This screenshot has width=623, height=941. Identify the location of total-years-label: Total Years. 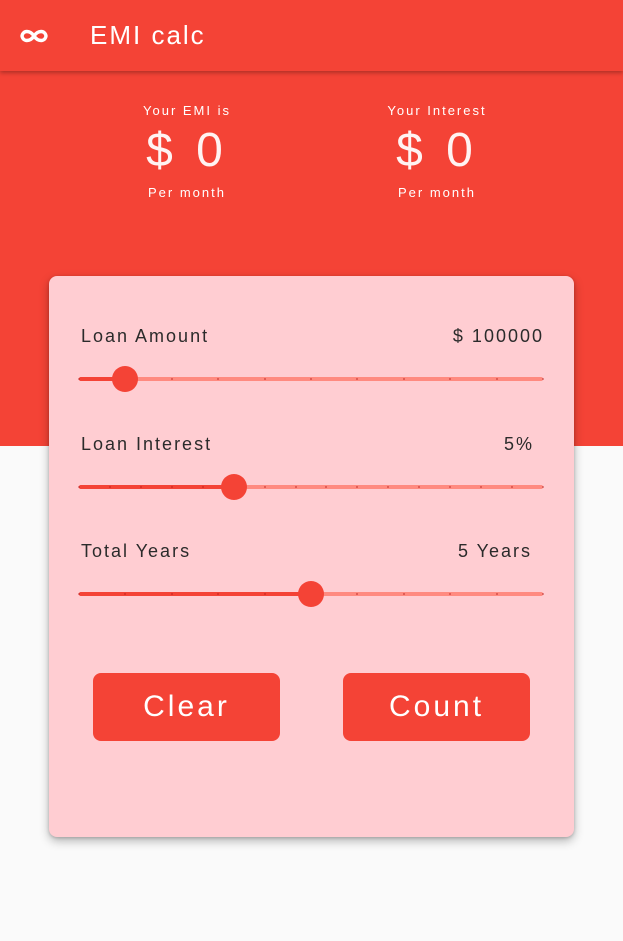
(136, 551).